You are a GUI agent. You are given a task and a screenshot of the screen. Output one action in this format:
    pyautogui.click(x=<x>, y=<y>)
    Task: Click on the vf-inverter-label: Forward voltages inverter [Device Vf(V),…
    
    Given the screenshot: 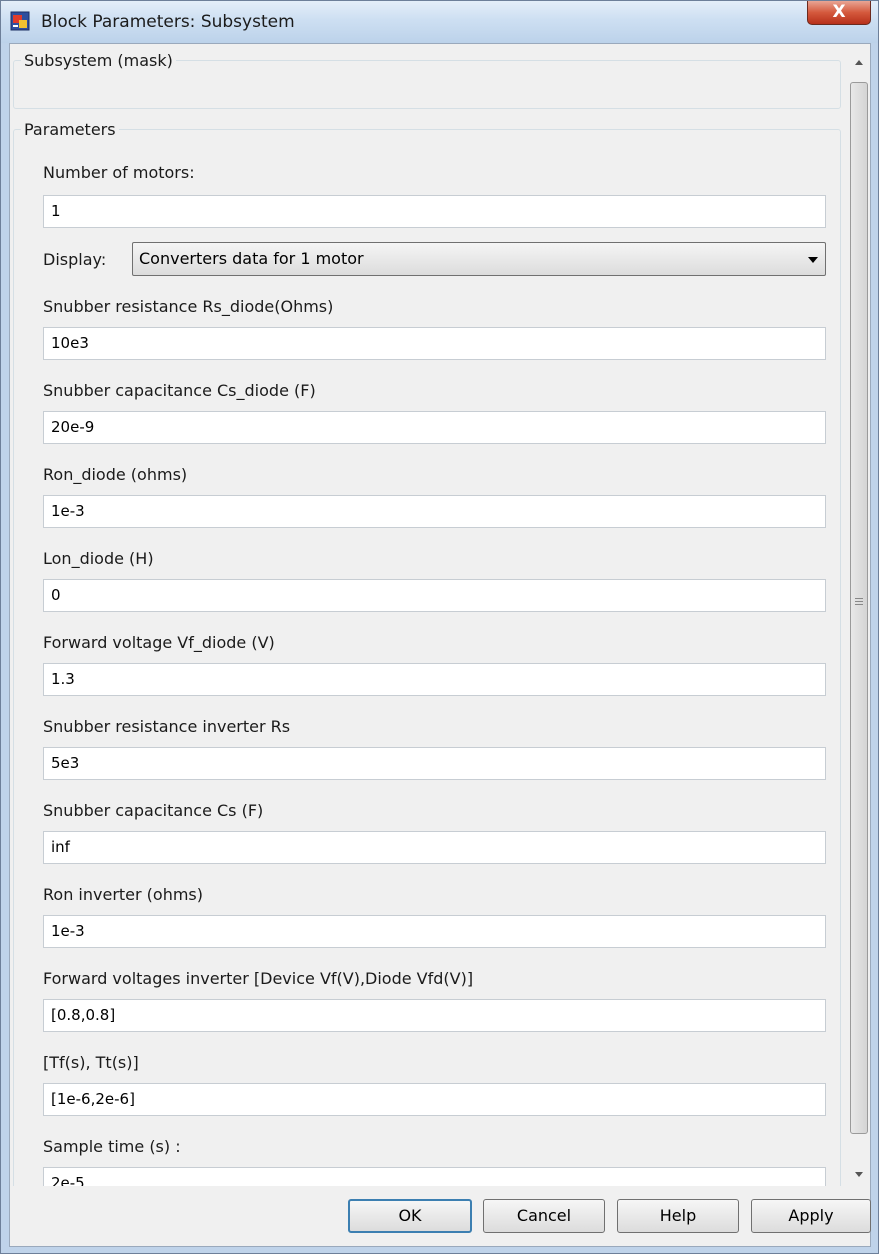 What is the action you would take?
    pyautogui.click(x=258, y=978)
    